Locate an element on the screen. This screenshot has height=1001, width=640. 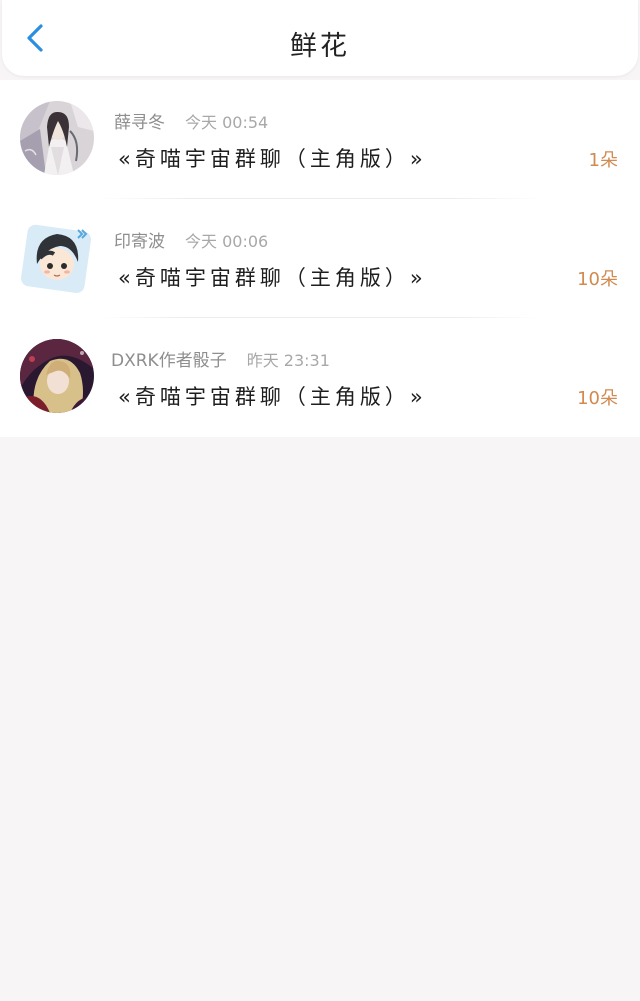
record-time: 今天 00:06 is located at coordinates (227, 241).